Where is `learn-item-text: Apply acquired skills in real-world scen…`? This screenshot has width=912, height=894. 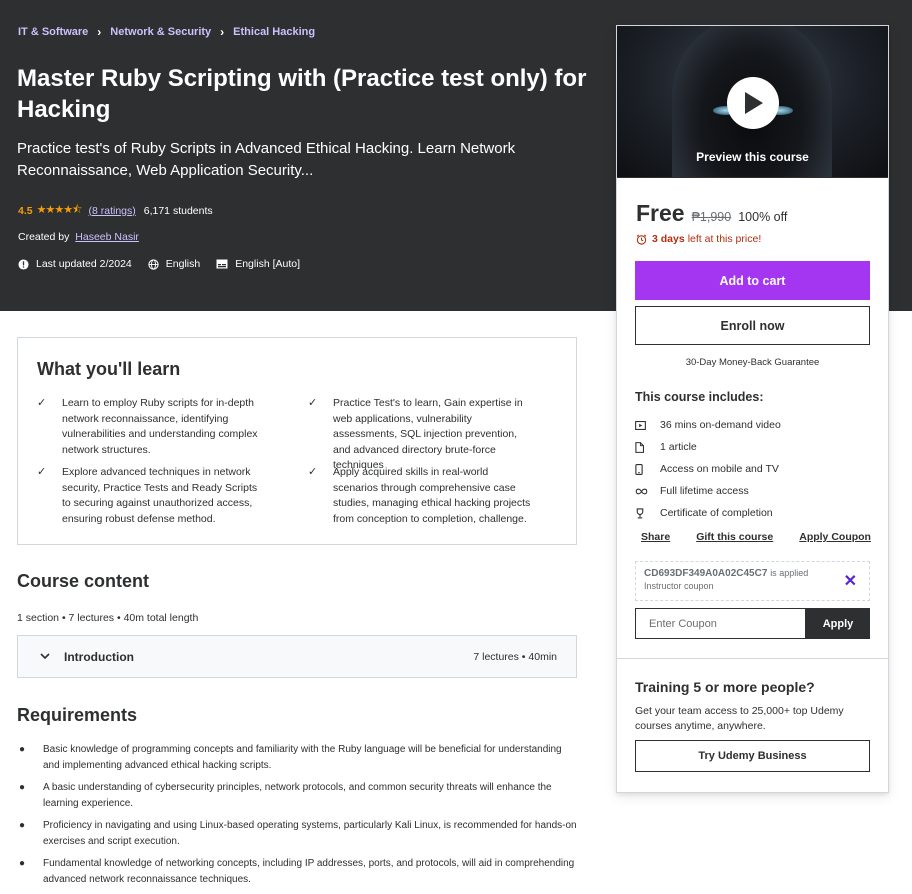 learn-item-text: Apply acquired skills in real-world scen… is located at coordinates (432, 495).